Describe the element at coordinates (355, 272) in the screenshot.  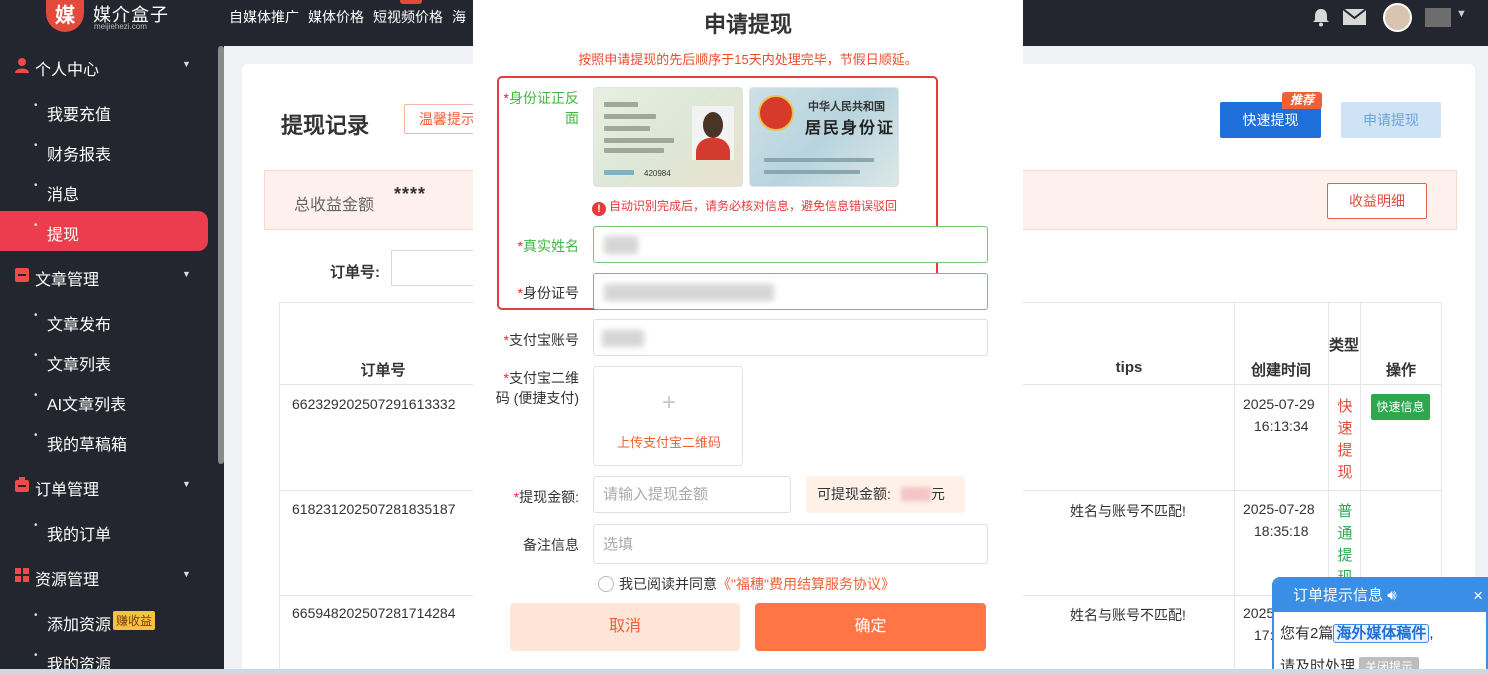
I see `order-filter-label: 订单号:` at that location.